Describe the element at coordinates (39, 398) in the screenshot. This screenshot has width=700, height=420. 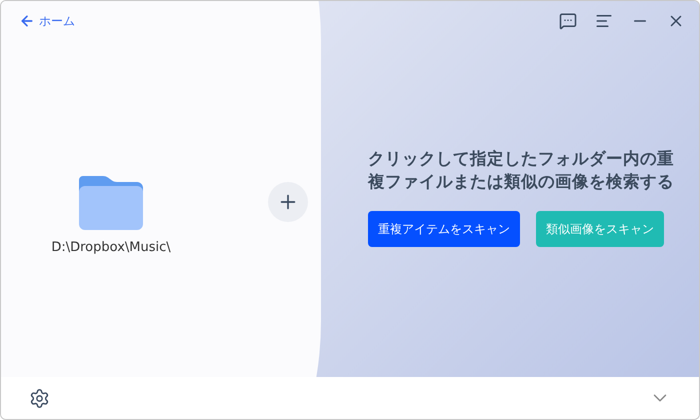
I see `settings-icon` at that location.